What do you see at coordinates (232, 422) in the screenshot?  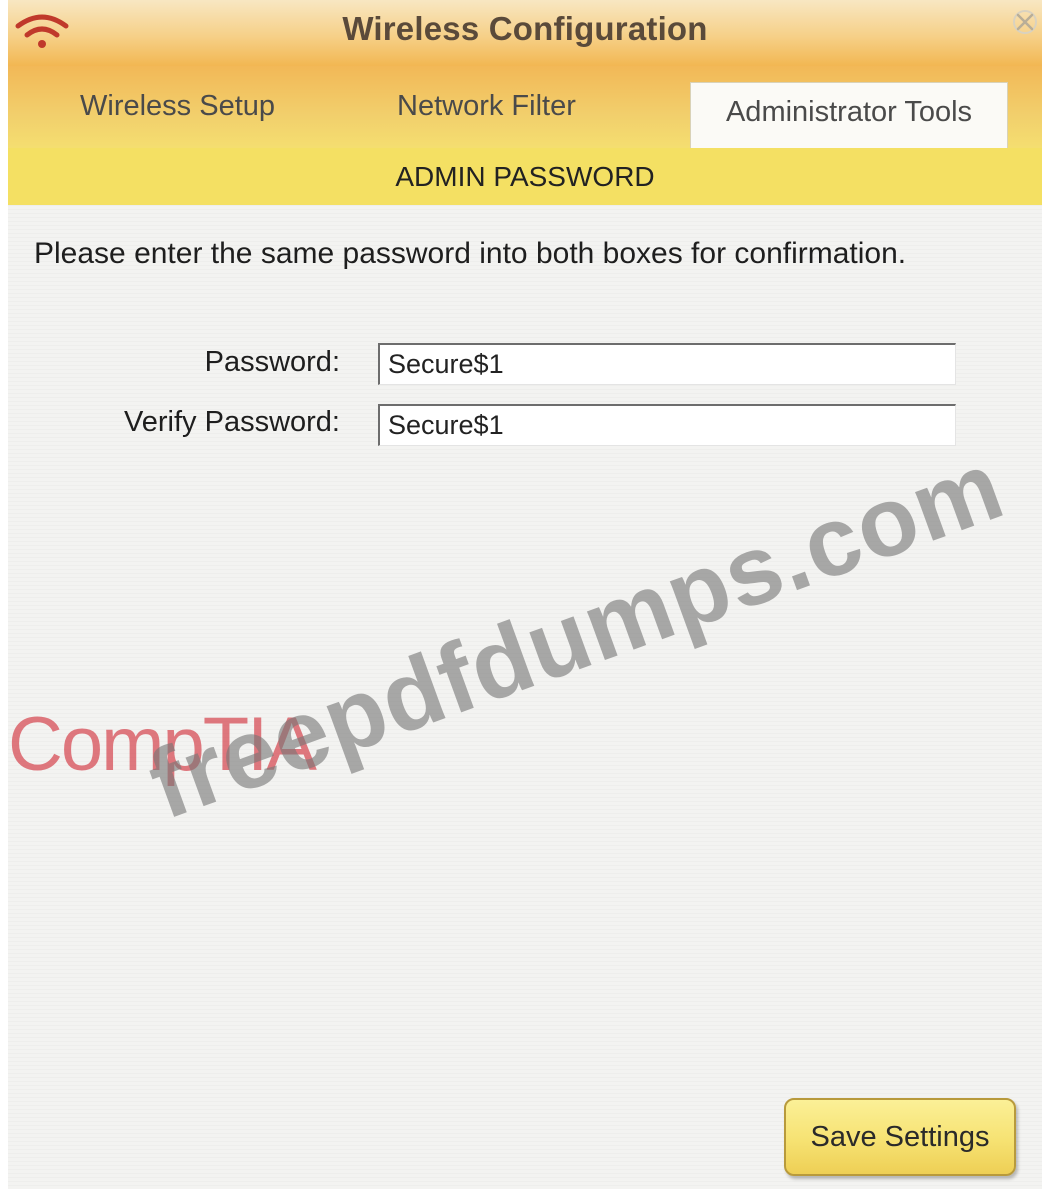 I see `verify-password-label: Verify Password:` at bounding box center [232, 422].